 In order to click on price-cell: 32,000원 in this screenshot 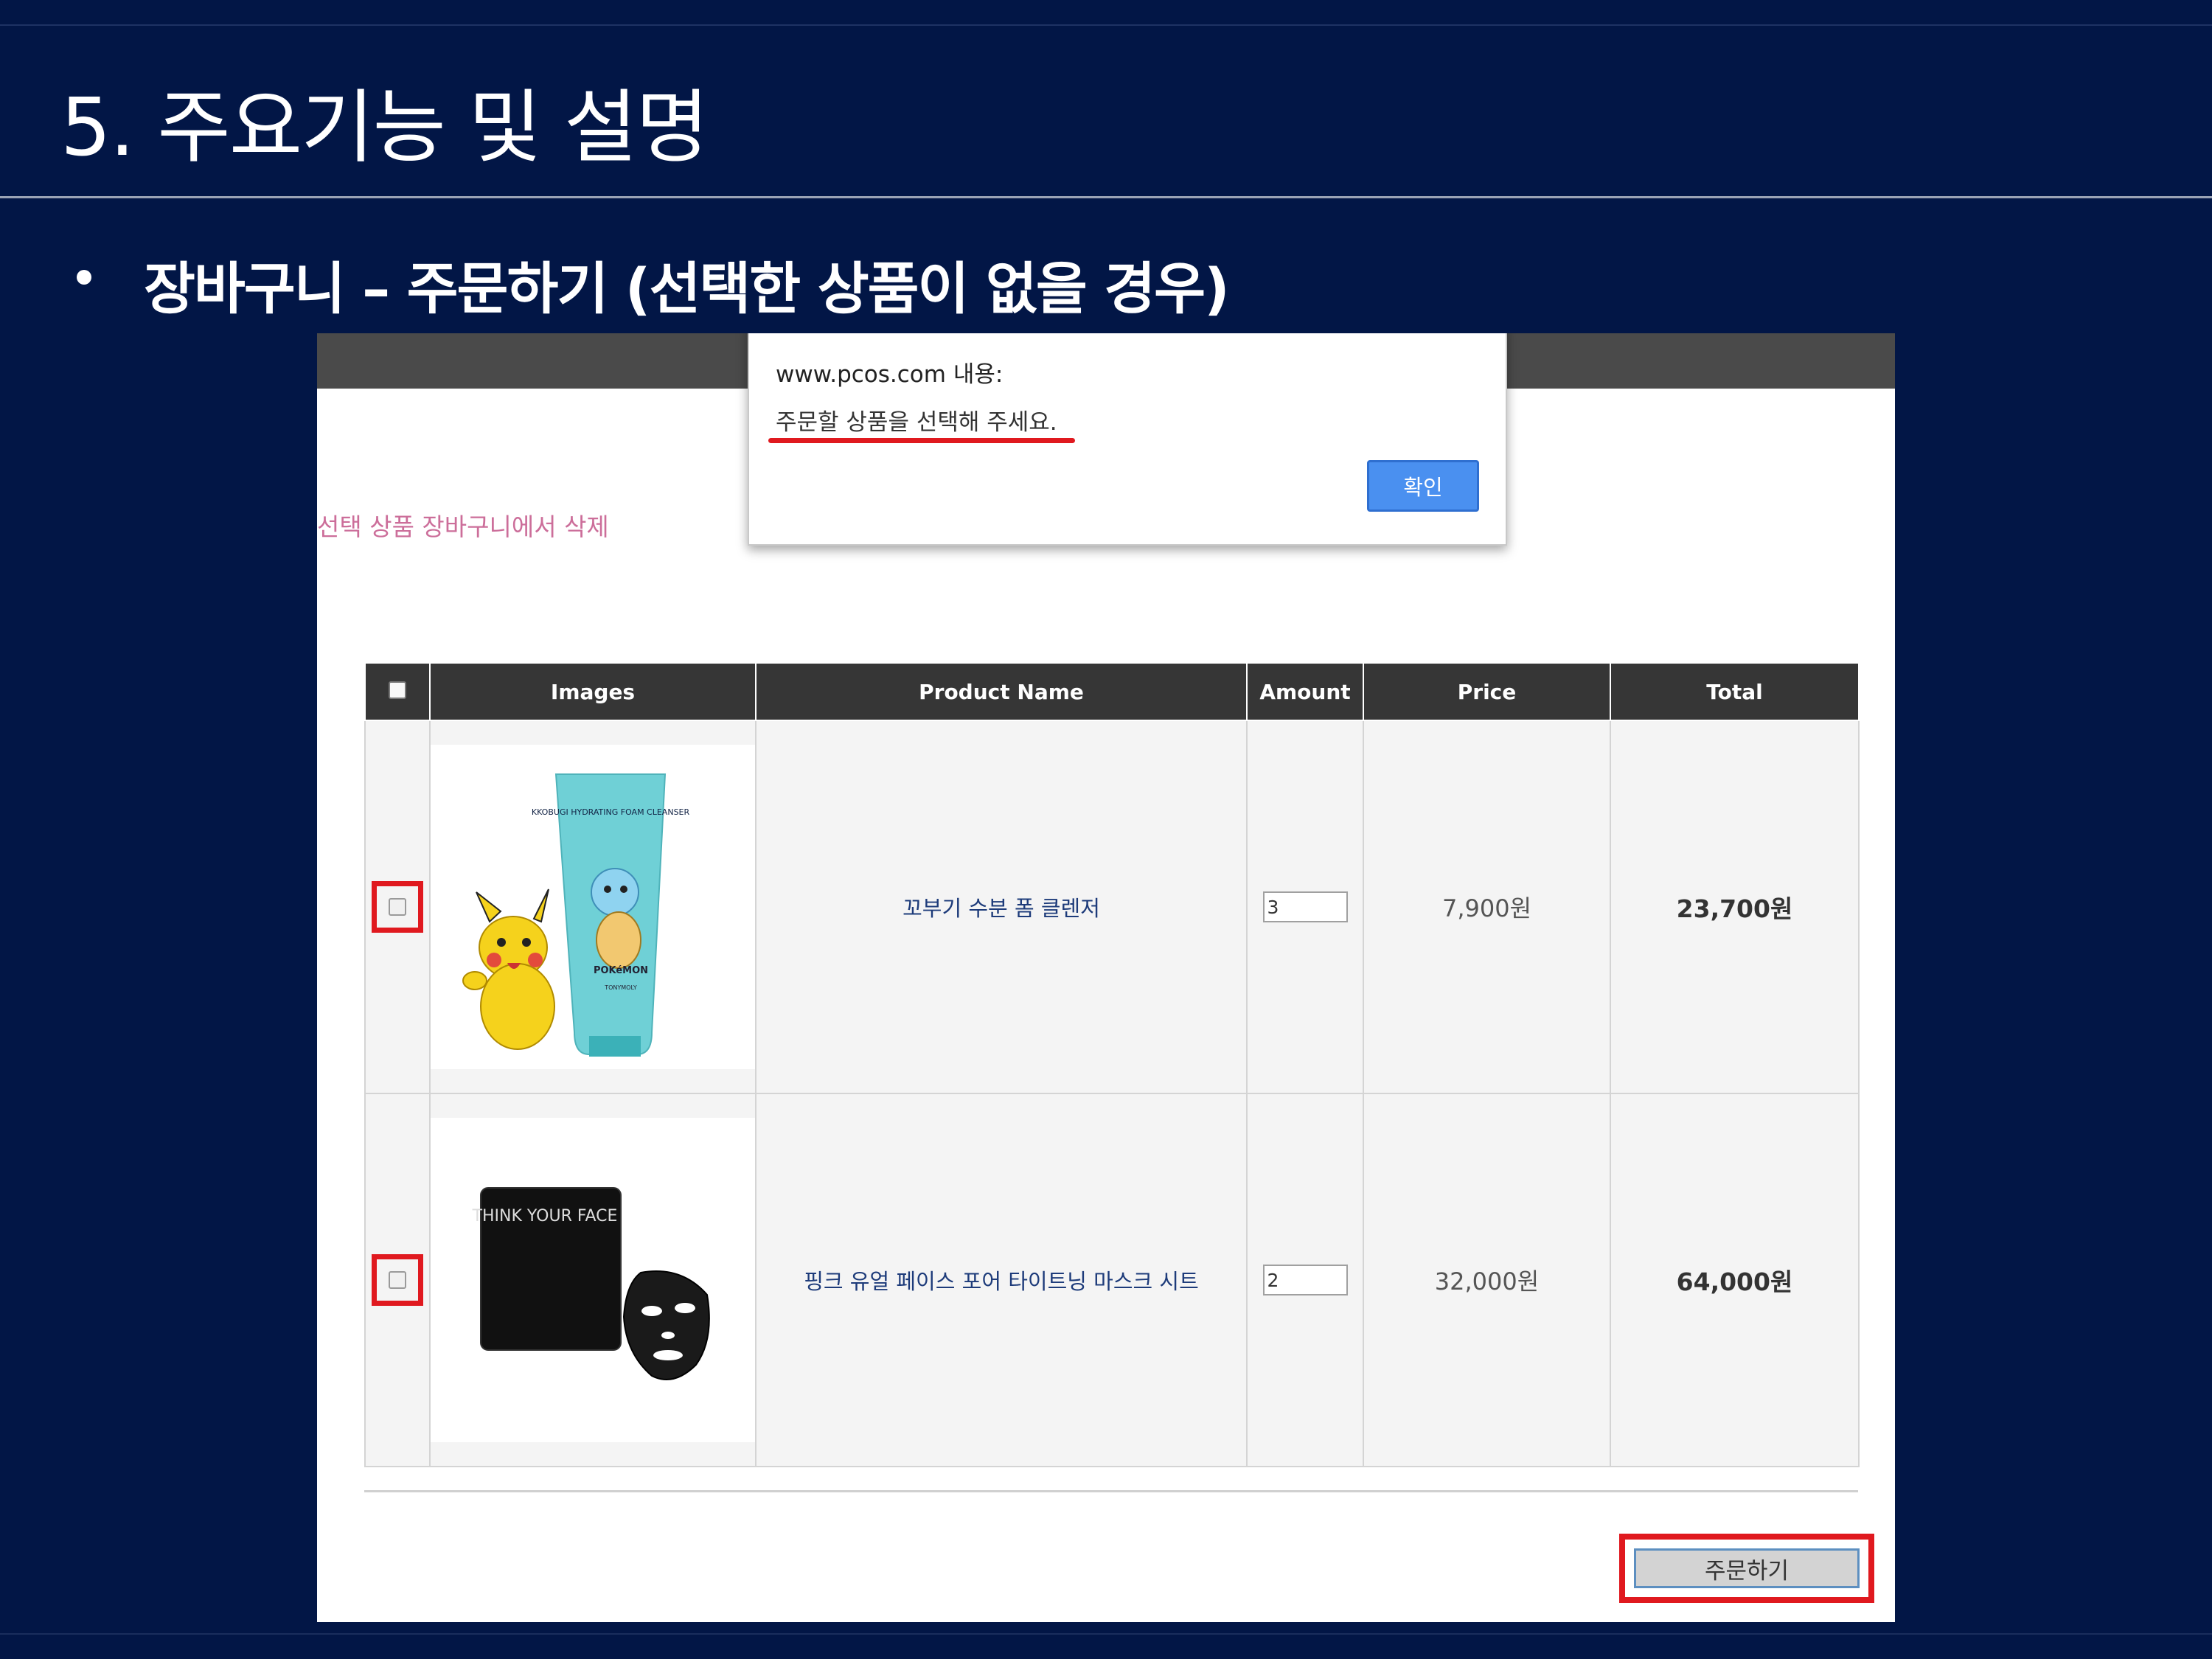, I will do `click(1487, 1280)`.